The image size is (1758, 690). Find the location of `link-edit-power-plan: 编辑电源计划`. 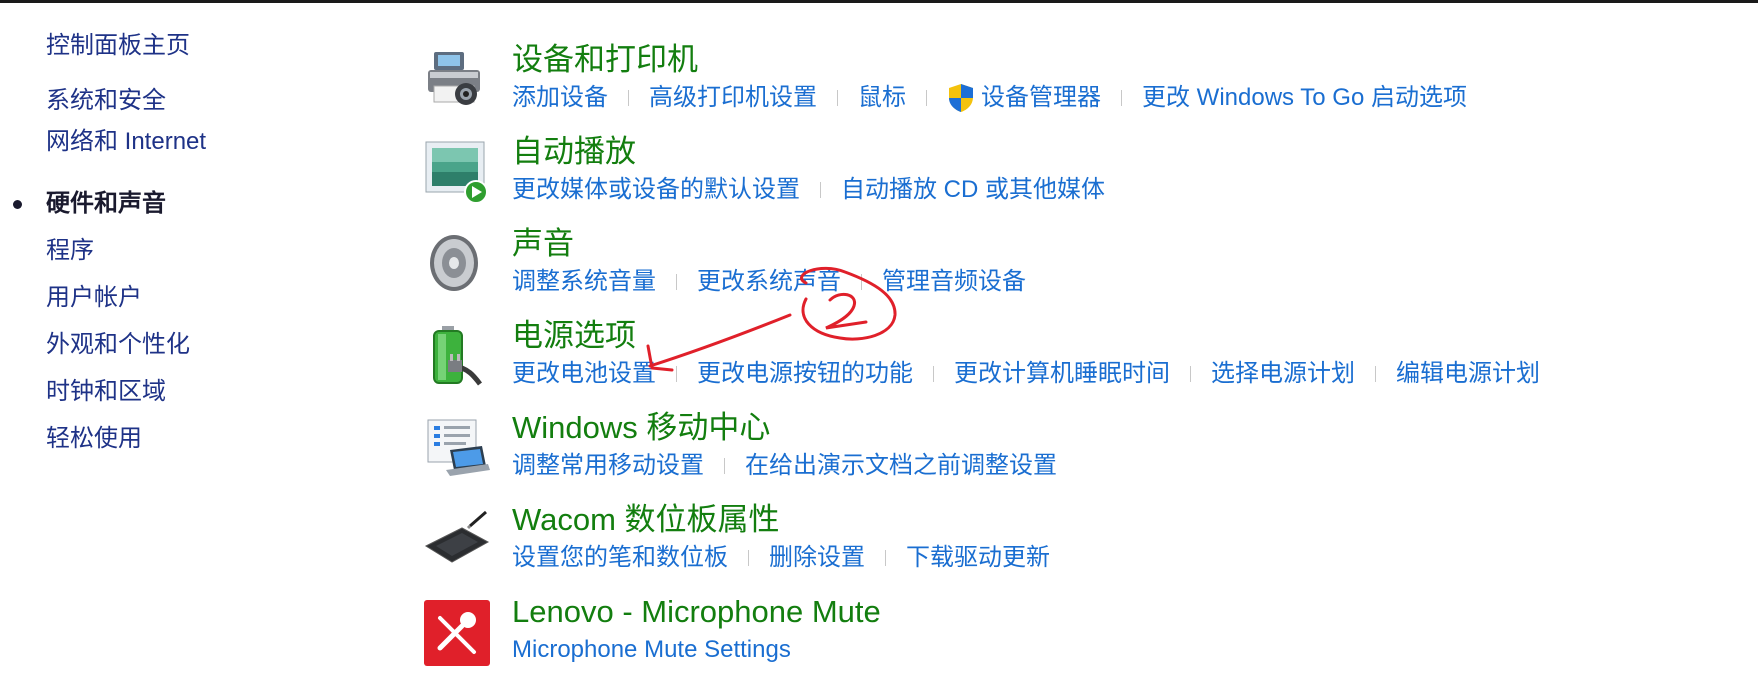

link-edit-power-plan: 编辑电源计划 is located at coordinates (1468, 374).